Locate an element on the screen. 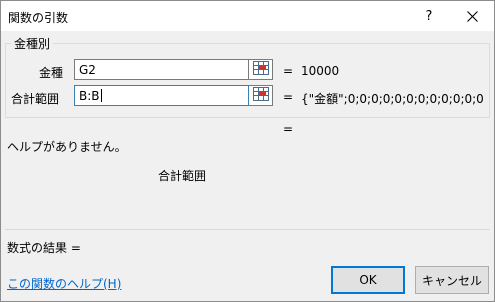 Image resolution: width=495 pixels, height=302 pixels. function-help-link: この関数のヘルプ(H) is located at coordinates (64, 283).